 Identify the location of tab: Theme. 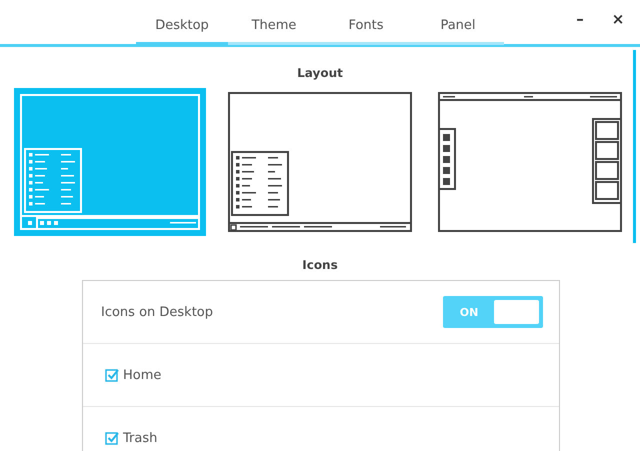
(274, 23).